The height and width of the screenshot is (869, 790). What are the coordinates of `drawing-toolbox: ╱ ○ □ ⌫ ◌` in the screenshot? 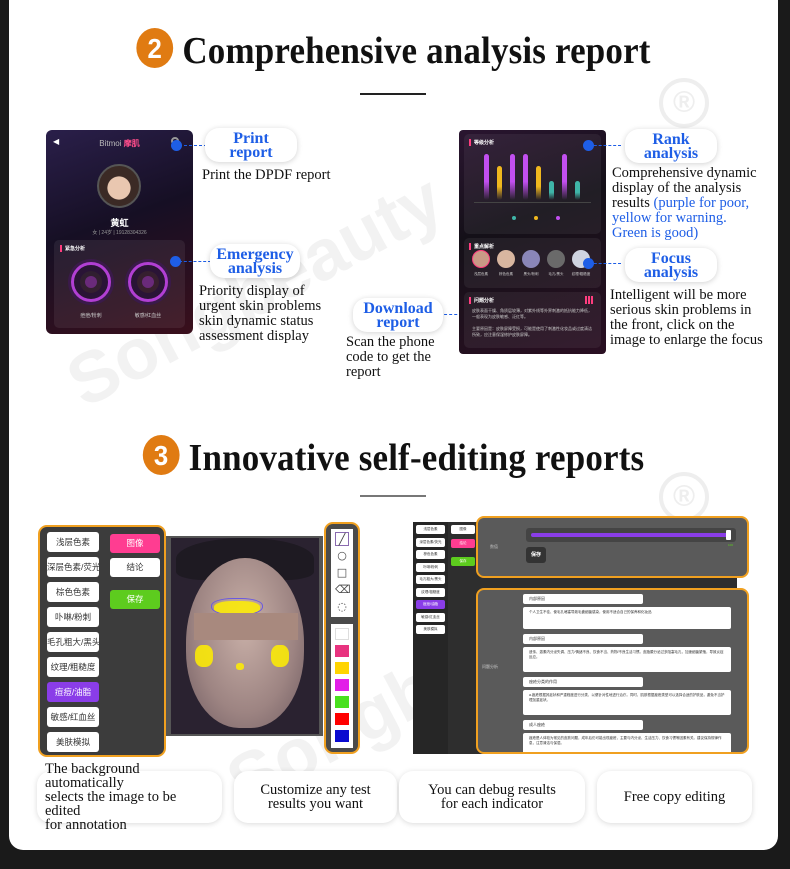 It's located at (342, 638).